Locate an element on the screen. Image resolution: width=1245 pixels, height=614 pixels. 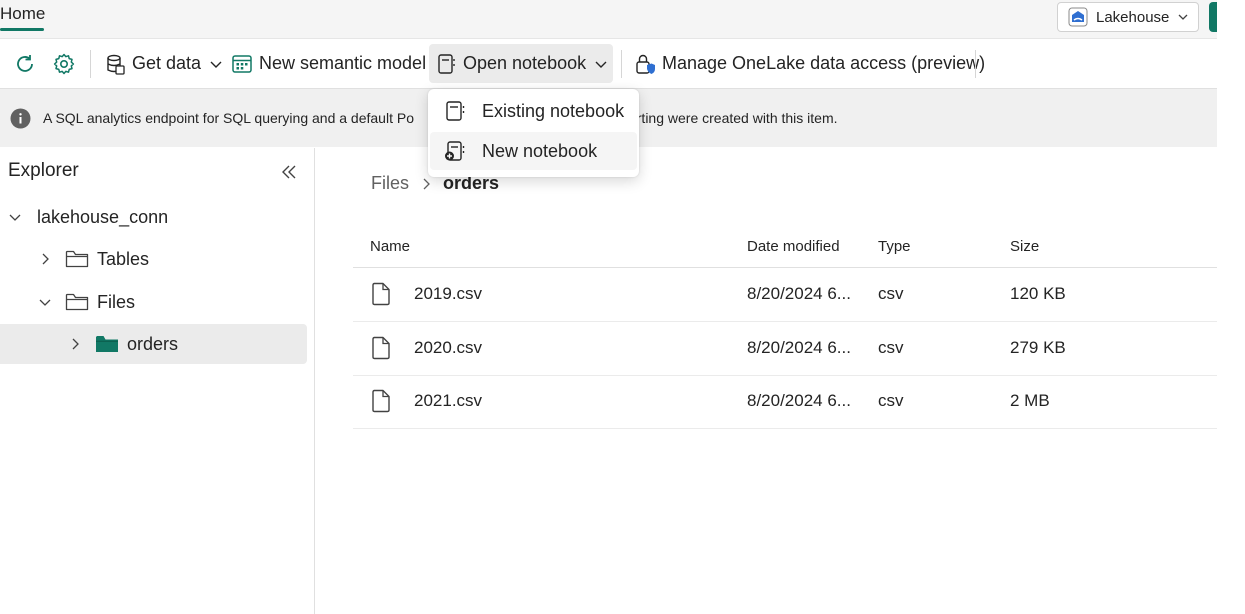
settings-button is located at coordinates (64, 63).